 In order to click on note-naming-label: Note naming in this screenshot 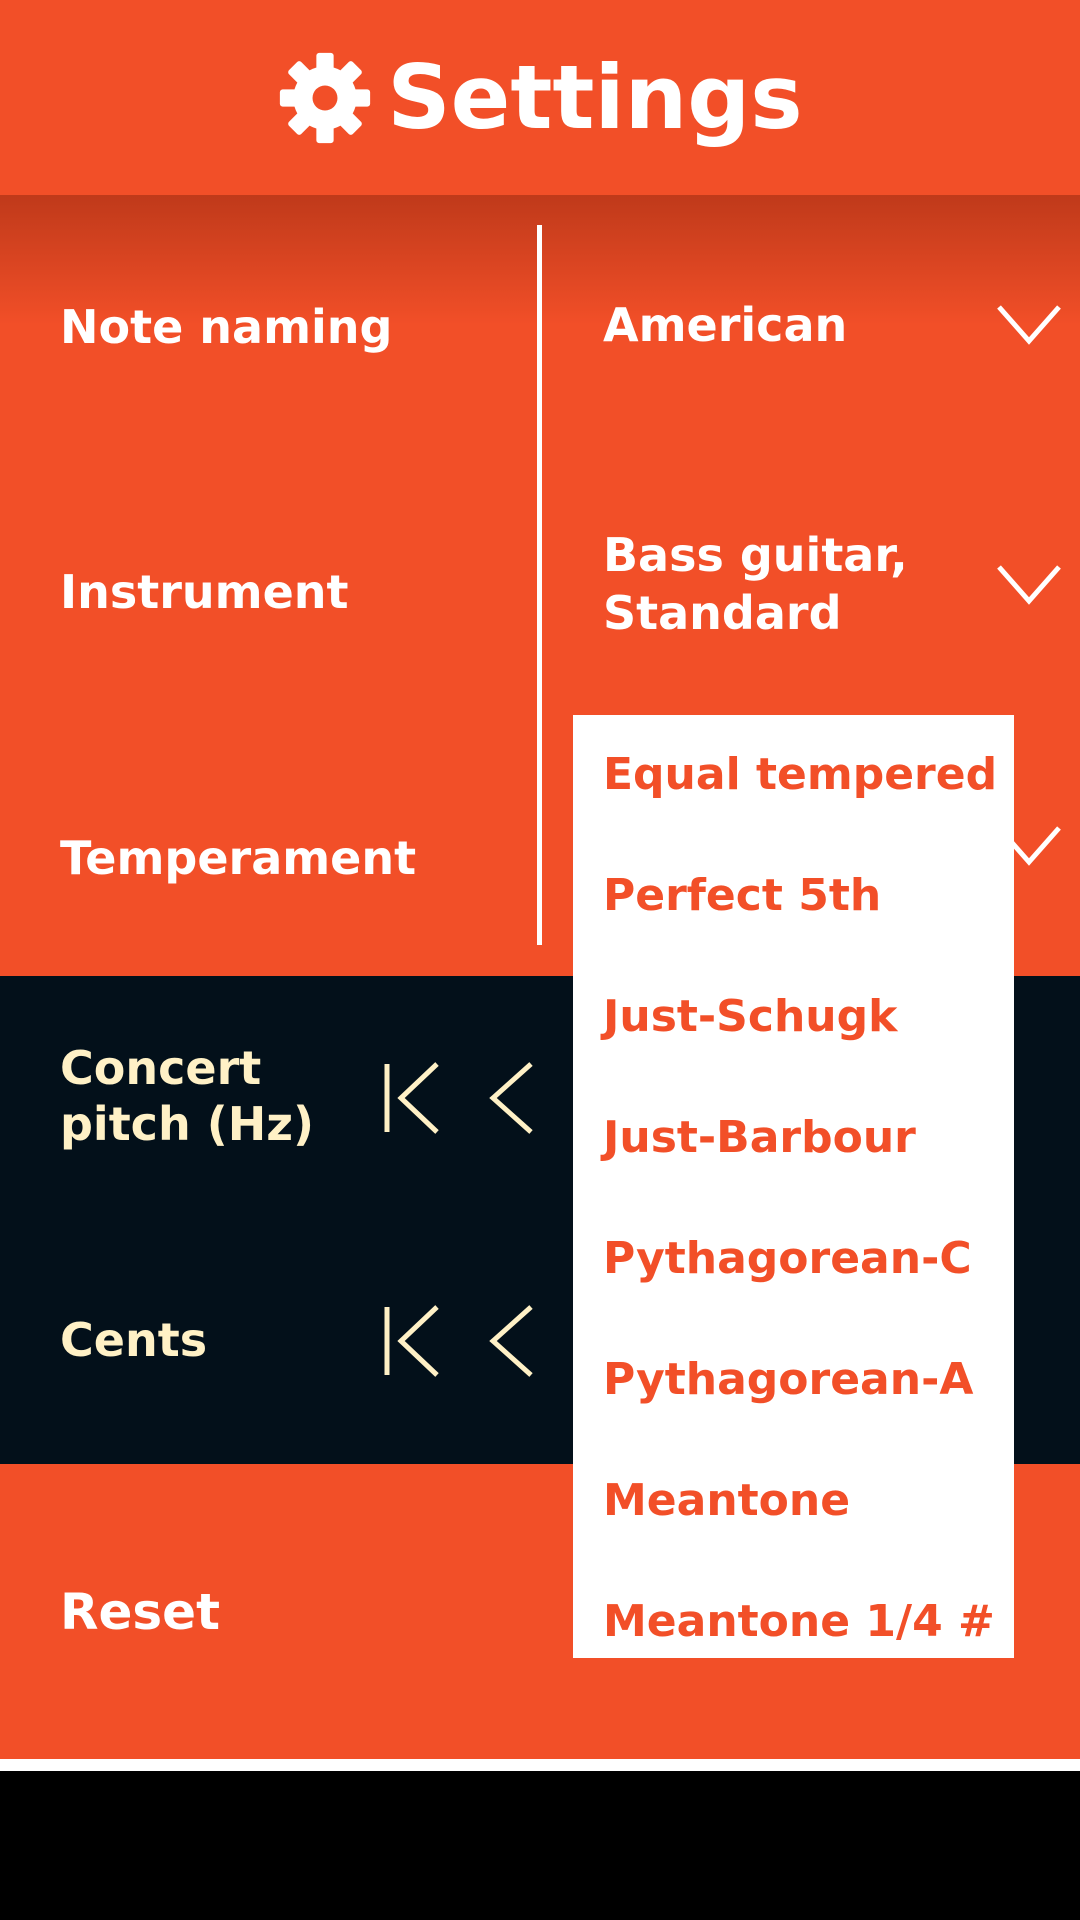, I will do `click(226, 327)`.